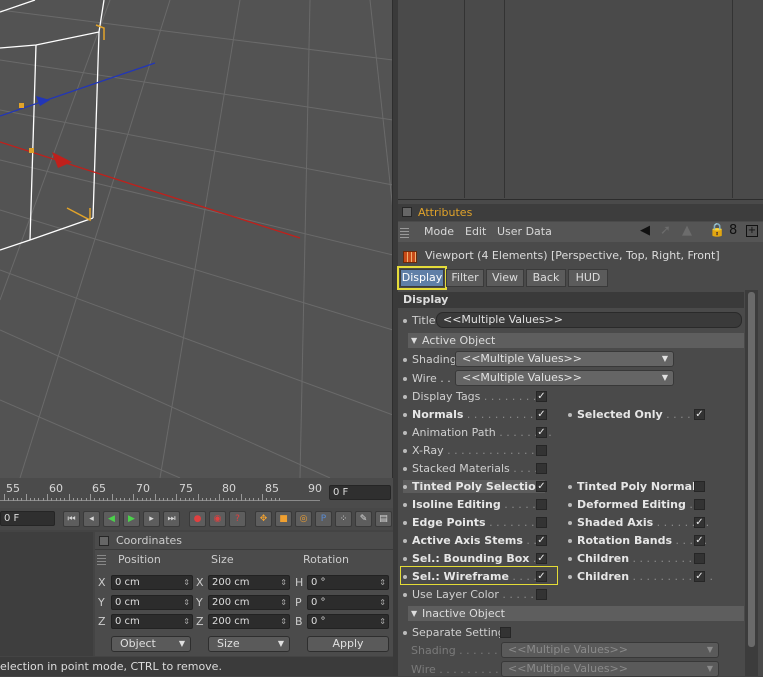 The height and width of the screenshot is (677, 763). What do you see at coordinates (541, 432) in the screenshot?
I see `animation-path-checkbox: ✓` at bounding box center [541, 432].